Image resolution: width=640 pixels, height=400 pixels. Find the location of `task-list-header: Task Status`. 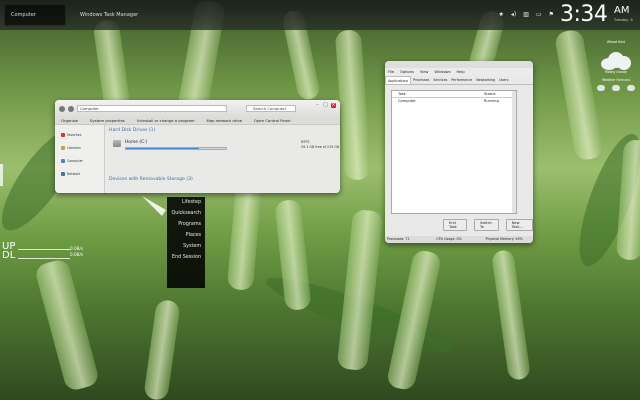

task-list-header: Task Status is located at coordinates (454, 94).